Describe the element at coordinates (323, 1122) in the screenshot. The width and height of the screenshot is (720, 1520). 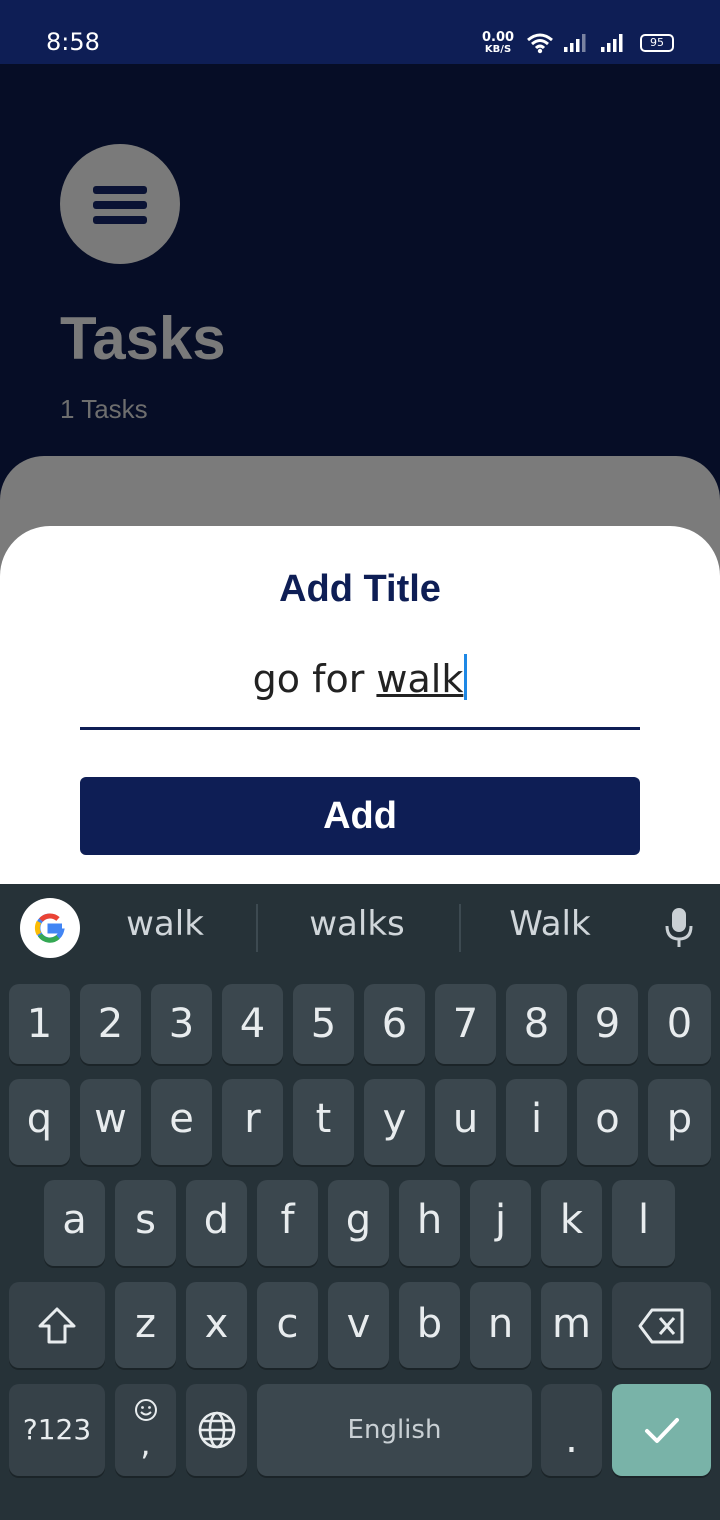
I see `key-t: t` at that location.